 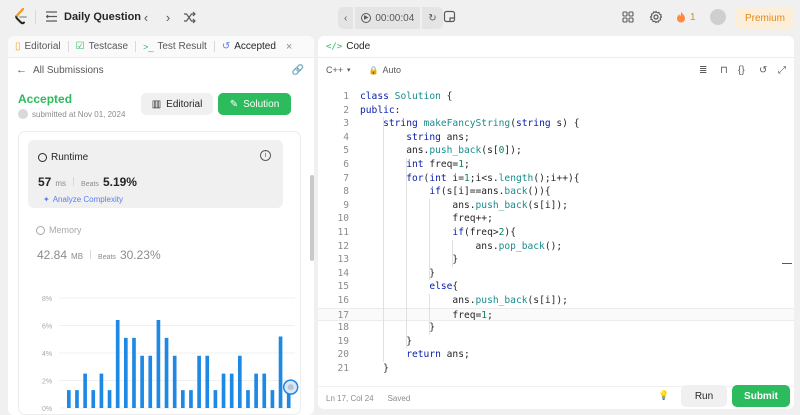 I want to click on cursor-position: Ln 17, Col 24, so click(x=350, y=398).